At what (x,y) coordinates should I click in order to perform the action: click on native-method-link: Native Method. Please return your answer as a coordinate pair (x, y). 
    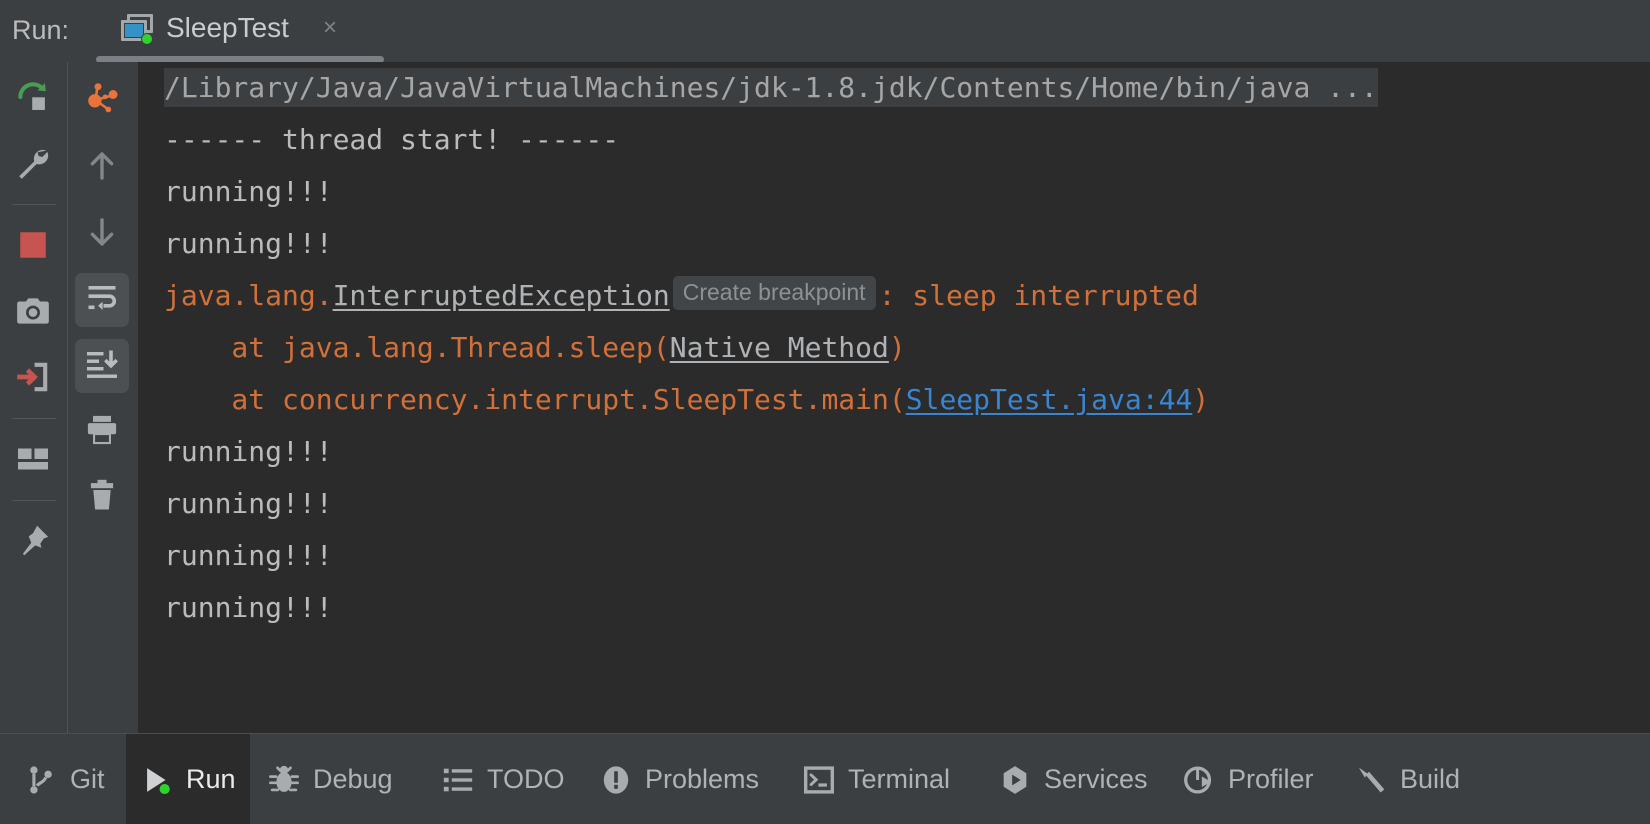
    Looking at the image, I should click on (779, 347).